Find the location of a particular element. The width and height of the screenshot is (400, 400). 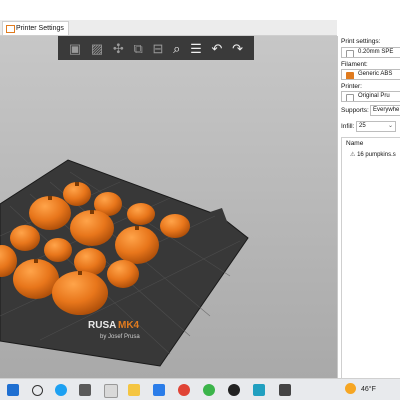

filament-combo: Generic ABS is located at coordinates (370, 74).